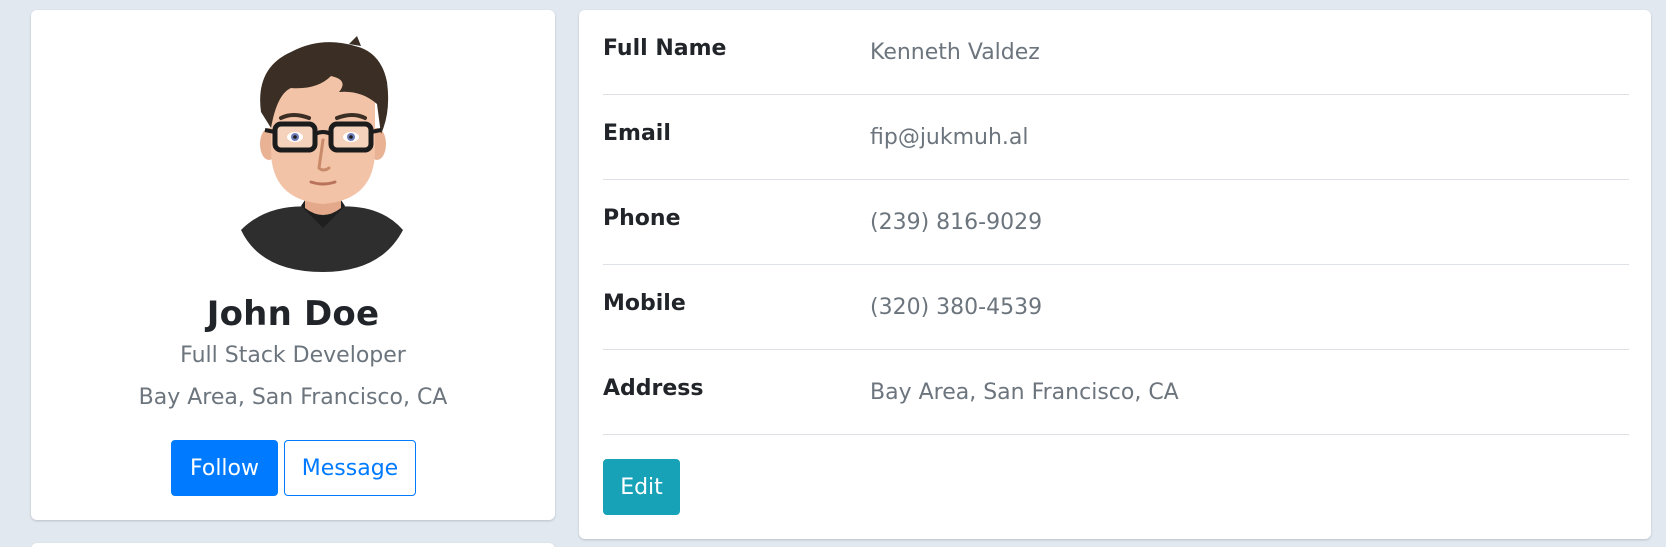 This screenshot has width=1666, height=547. Describe the element at coordinates (224, 468) in the screenshot. I see `follow-button: Follow` at that location.